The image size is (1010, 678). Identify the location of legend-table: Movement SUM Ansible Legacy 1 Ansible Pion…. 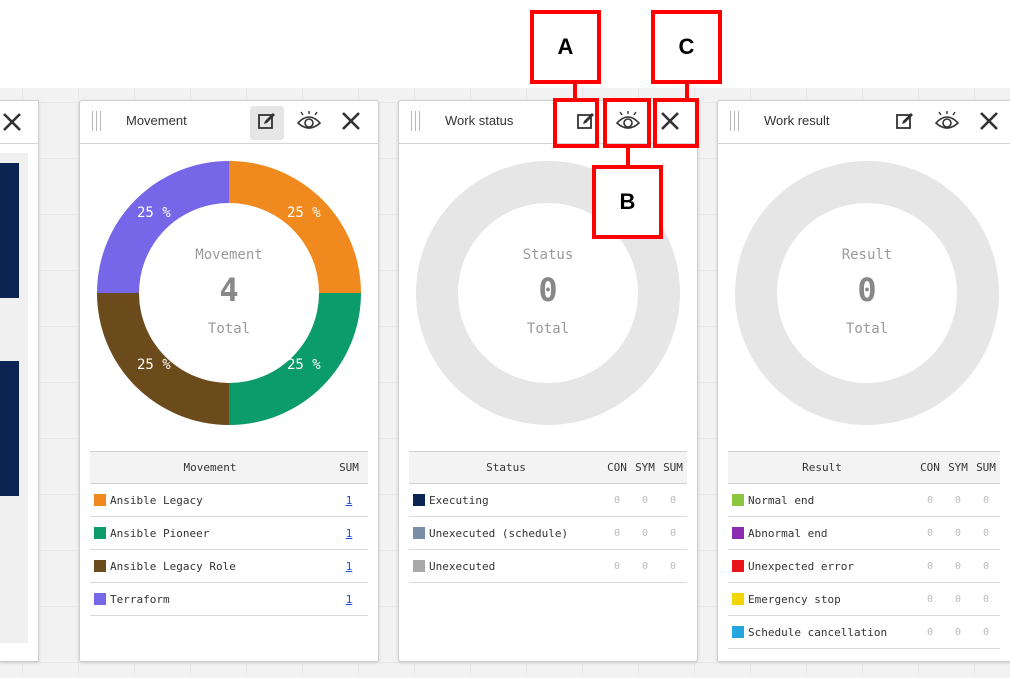
(229, 533).